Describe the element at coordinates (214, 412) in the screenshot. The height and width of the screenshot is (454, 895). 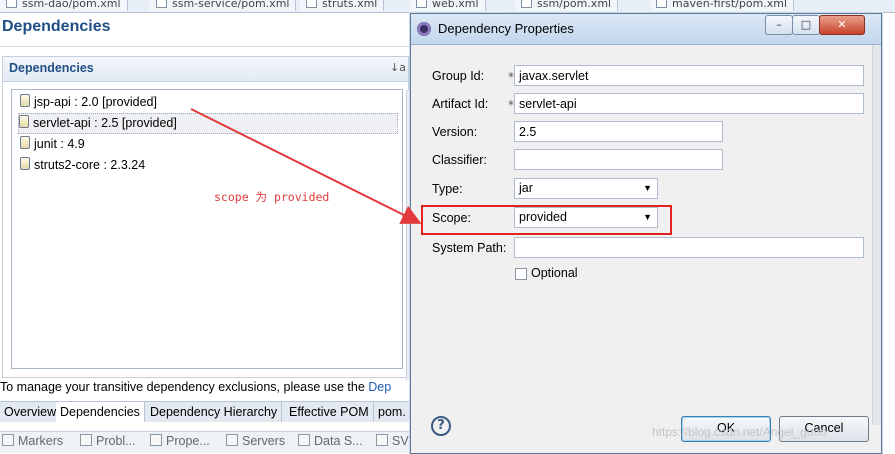
I see `tab-dependency-hierarchy: Dependency Hierarchy` at that location.